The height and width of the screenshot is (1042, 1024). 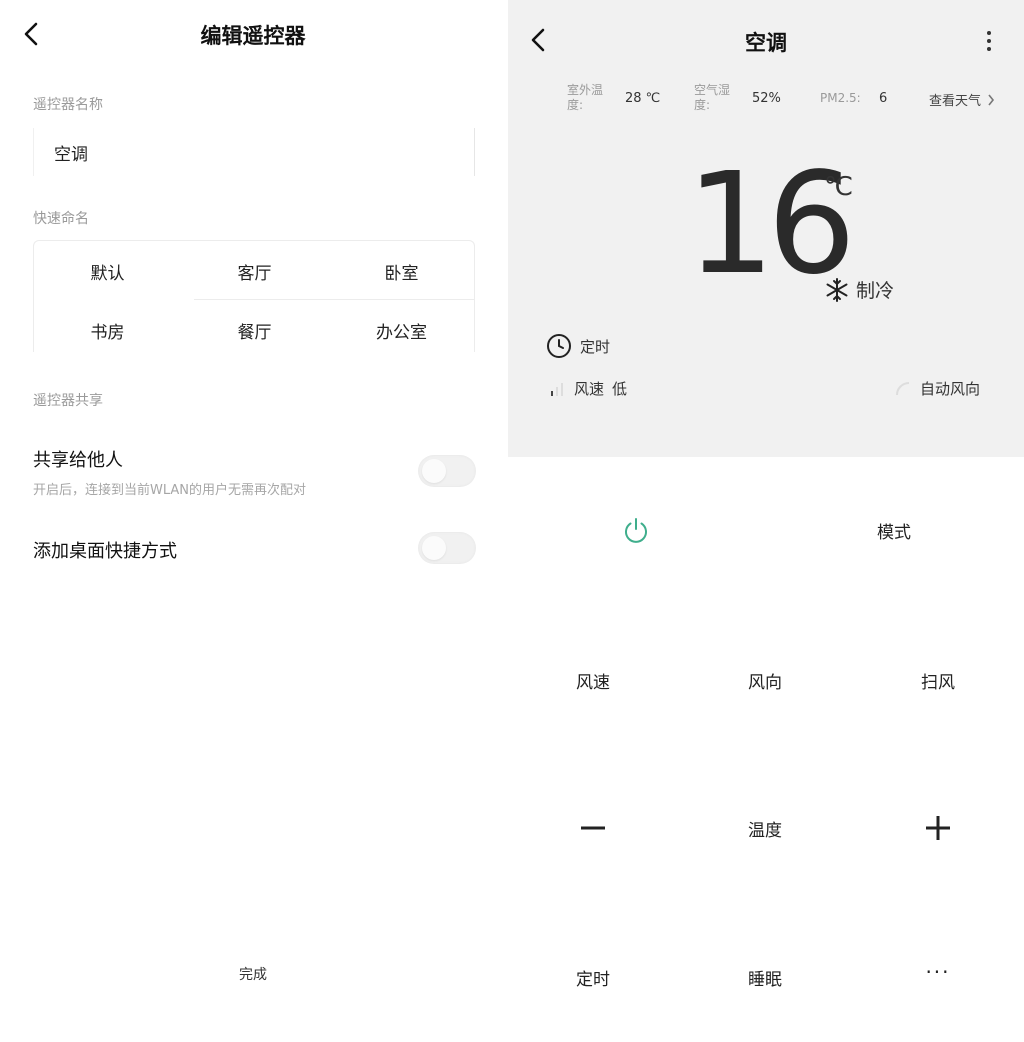 What do you see at coordinates (170, 490) in the screenshot?
I see `share-description: 开启后，连接到当前WLAN的用户无需再次配对` at bounding box center [170, 490].